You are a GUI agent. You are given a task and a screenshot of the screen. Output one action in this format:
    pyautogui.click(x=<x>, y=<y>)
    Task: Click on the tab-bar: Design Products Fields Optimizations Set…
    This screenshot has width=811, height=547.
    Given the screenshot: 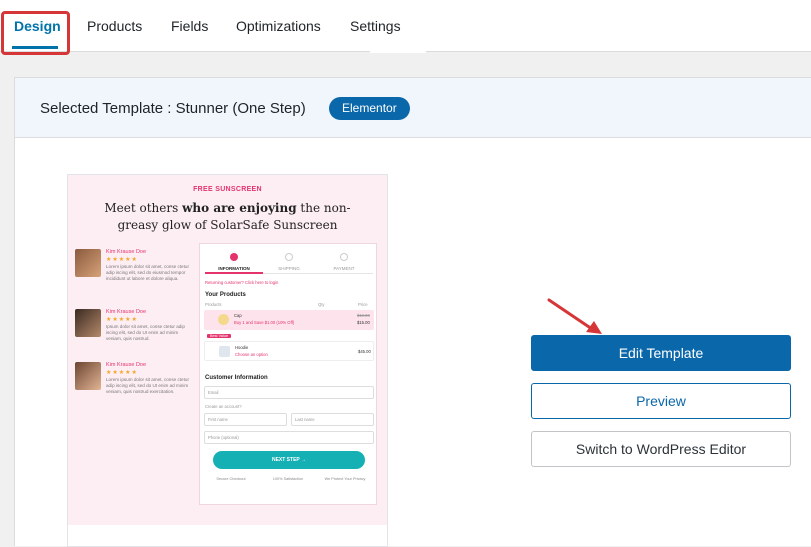 What is the action you would take?
    pyautogui.click(x=405, y=27)
    